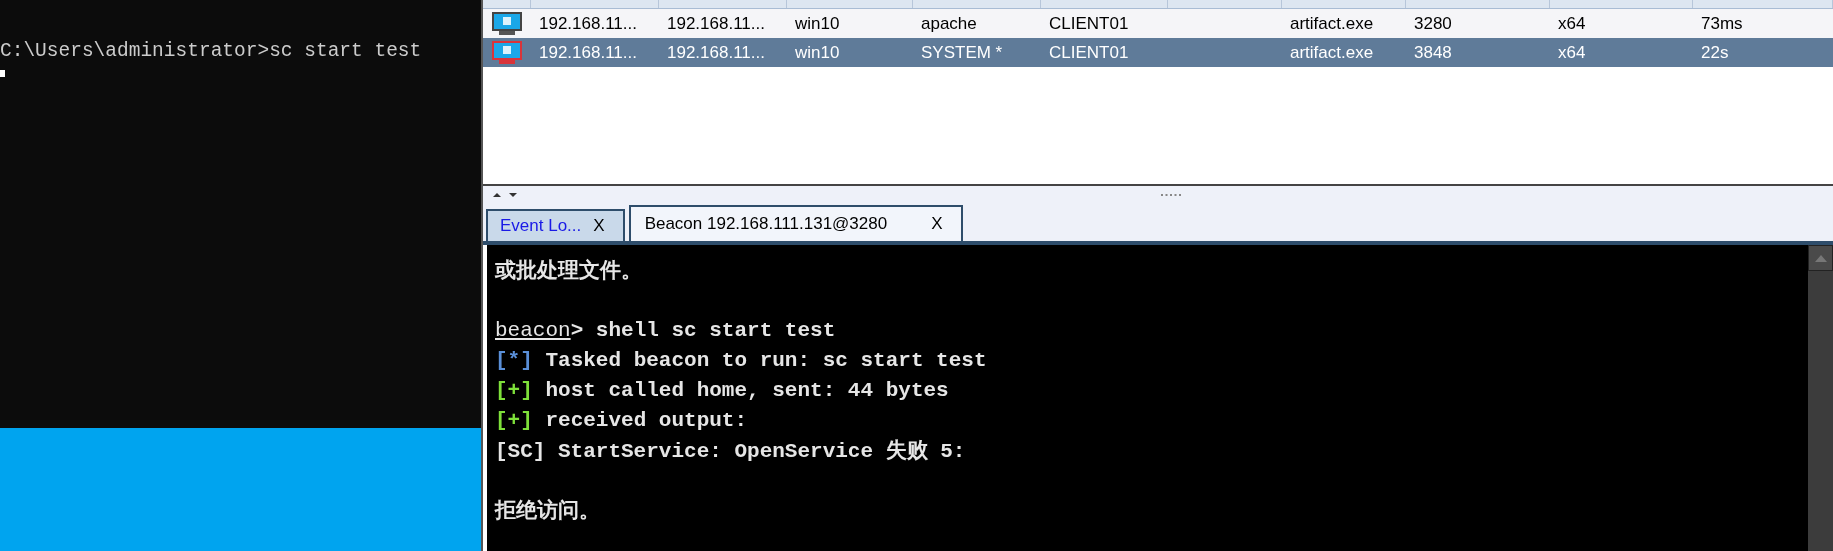  What do you see at coordinates (568, 271) in the screenshot?
I see `console-output: 或批处理文件。` at bounding box center [568, 271].